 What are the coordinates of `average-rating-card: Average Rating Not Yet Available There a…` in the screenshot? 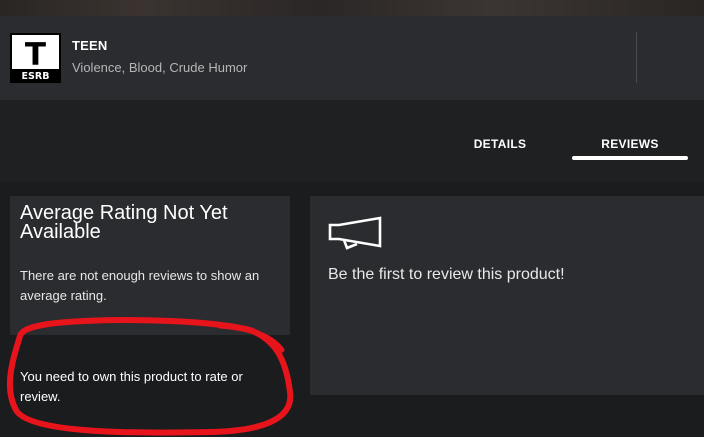 It's located at (150, 265).